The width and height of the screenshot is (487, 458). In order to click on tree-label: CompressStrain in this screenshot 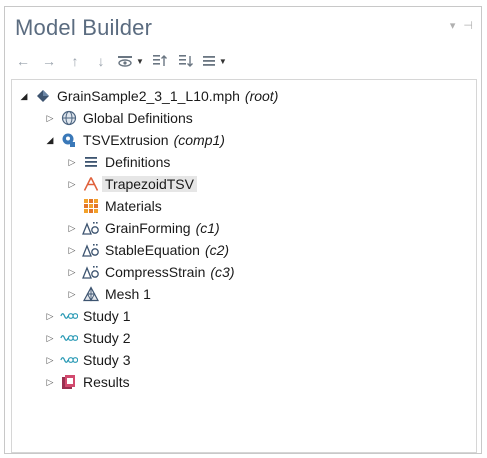, I will do `click(155, 272)`.